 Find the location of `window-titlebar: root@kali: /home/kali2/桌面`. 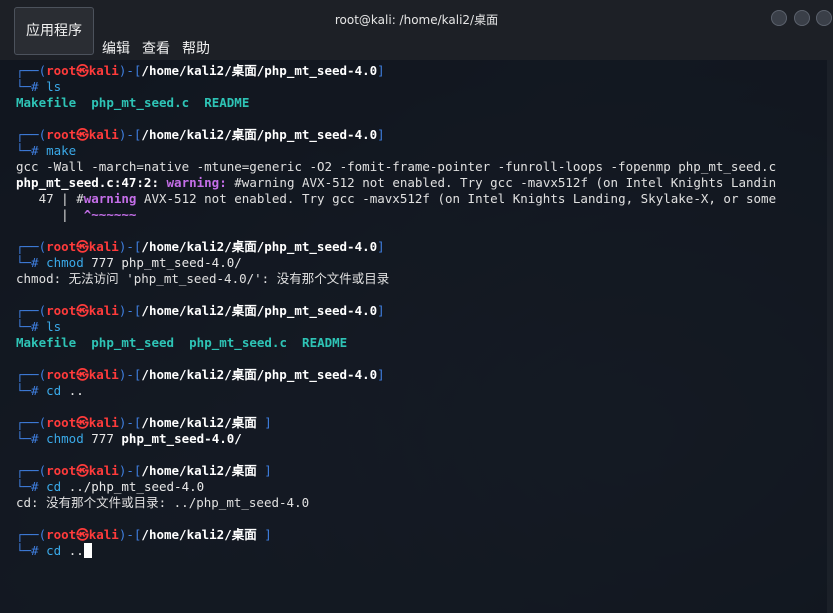

window-titlebar: root@kali: /home/kali2/桌面 is located at coordinates (416, 18).